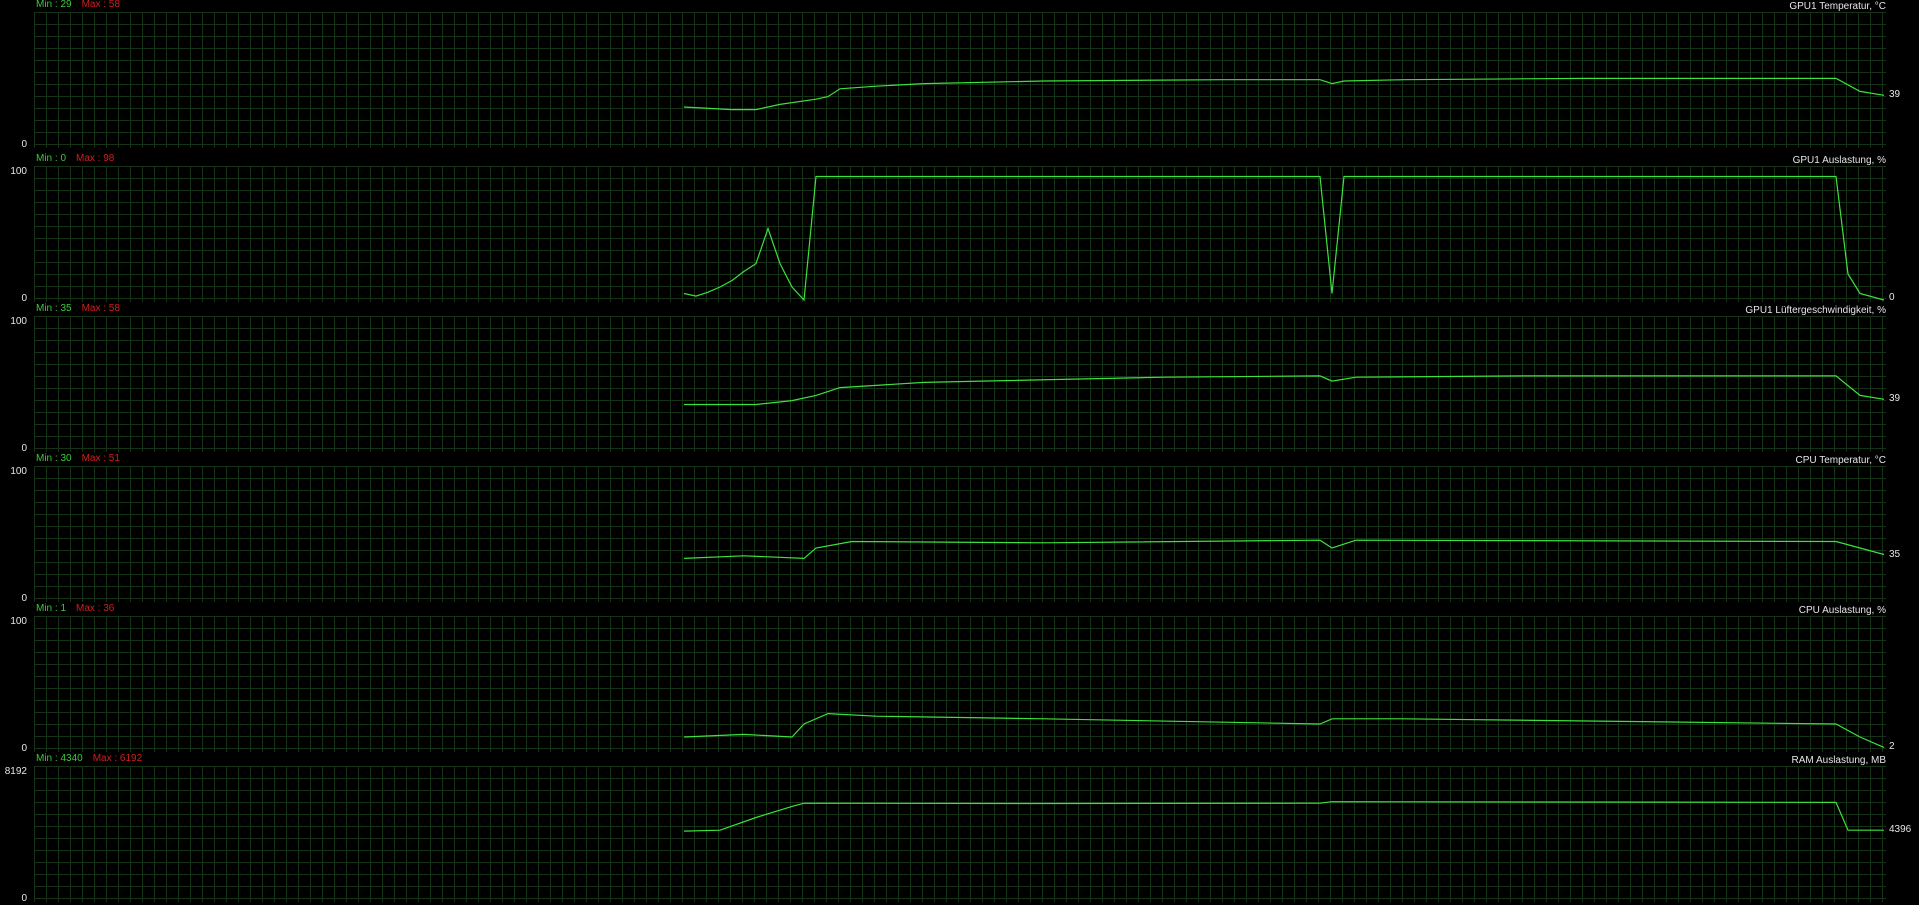  I want to click on min-max-readout: Min : 29 Max : 58, so click(78, 5).